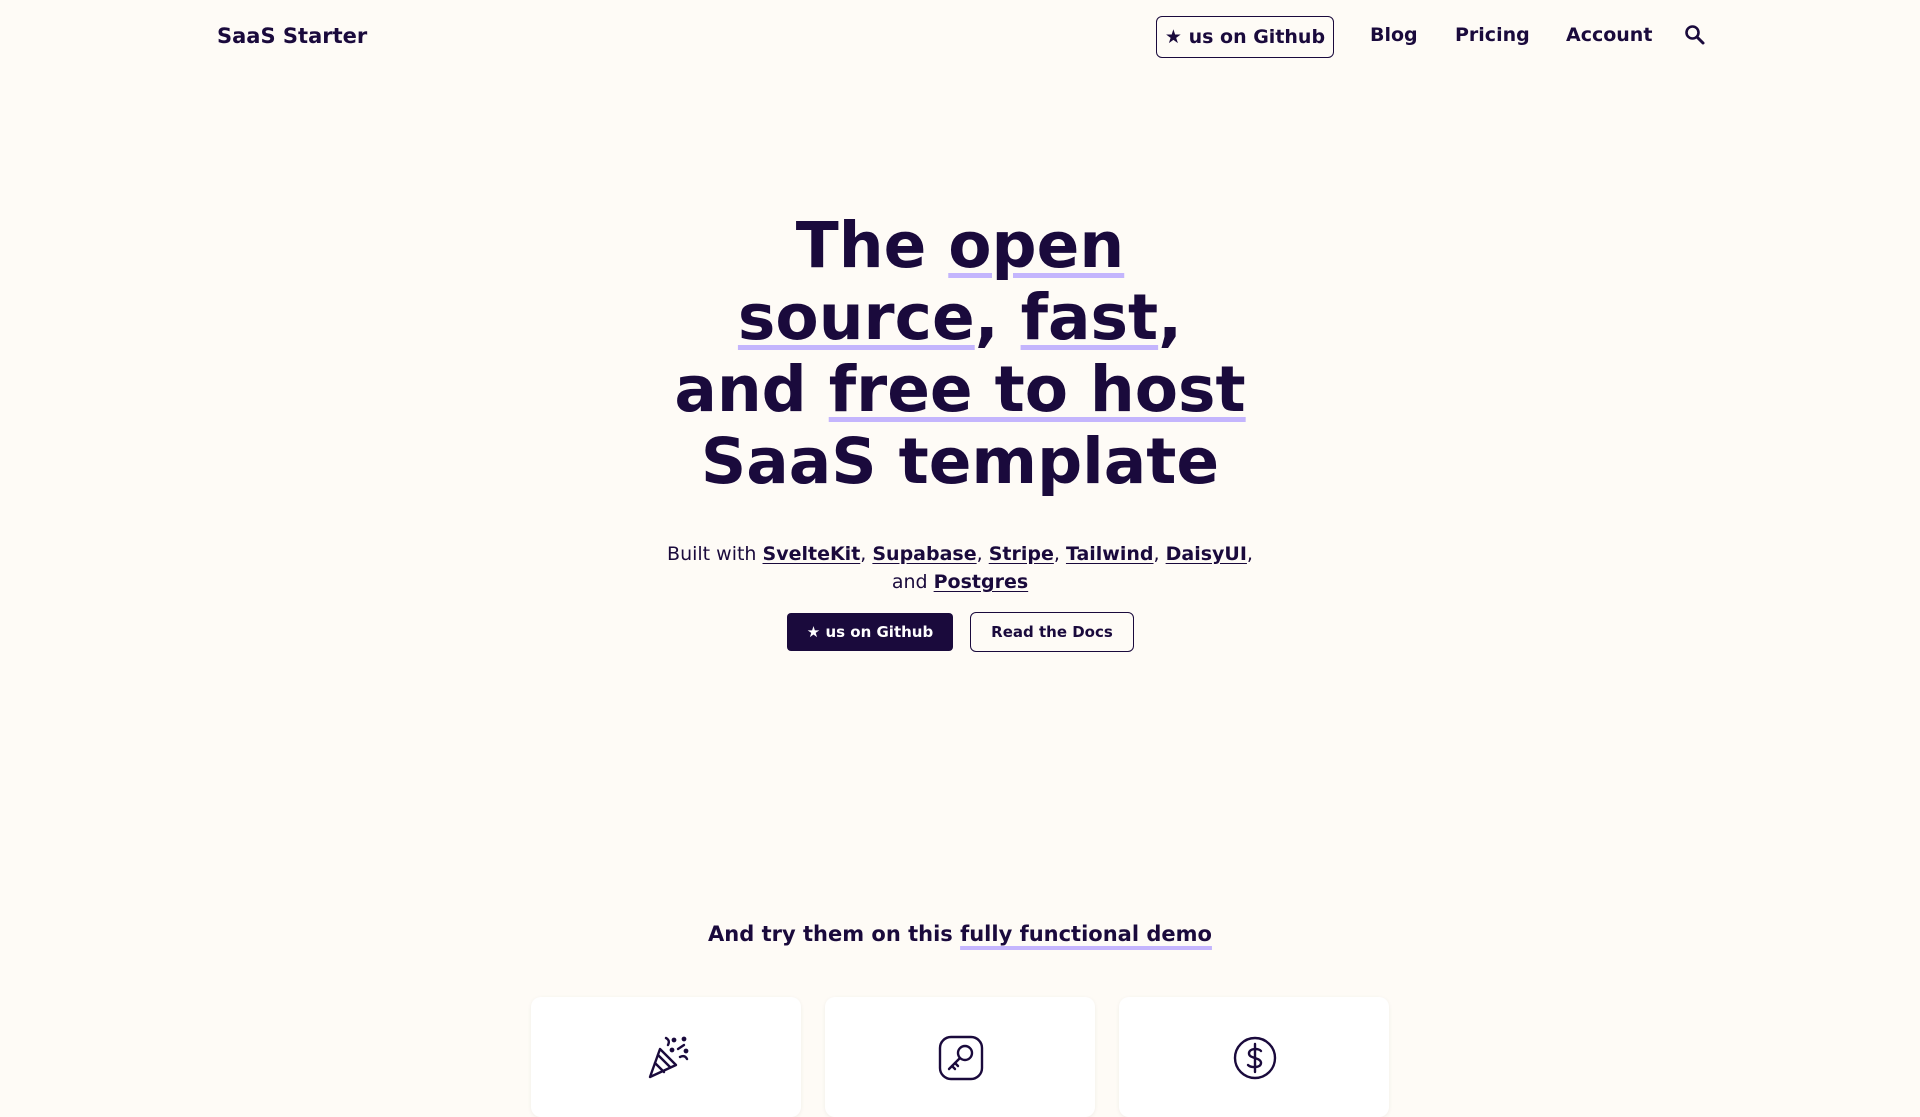 This screenshot has height=1117, width=1920. I want to click on github-star-button: ★ us on Github, so click(1245, 37).